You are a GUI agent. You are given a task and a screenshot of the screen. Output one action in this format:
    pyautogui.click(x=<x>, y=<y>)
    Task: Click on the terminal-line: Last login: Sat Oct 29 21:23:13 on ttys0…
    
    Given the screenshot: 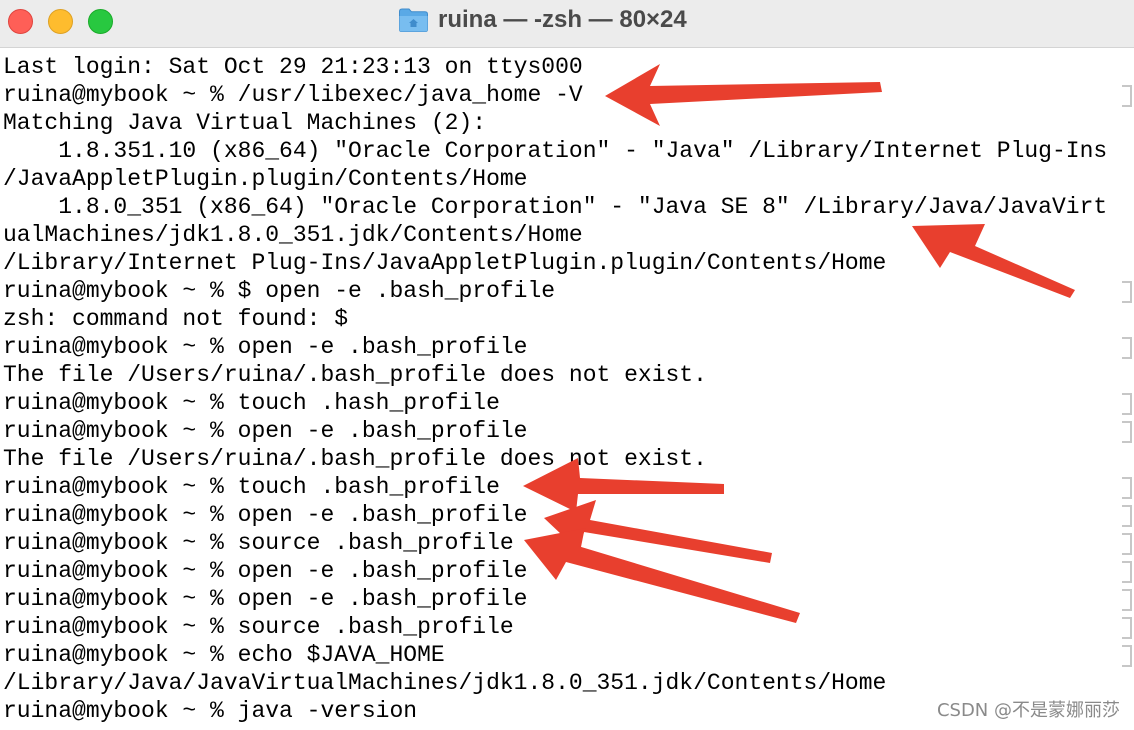 What is the action you would take?
    pyautogui.click(x=293, y=67)
    